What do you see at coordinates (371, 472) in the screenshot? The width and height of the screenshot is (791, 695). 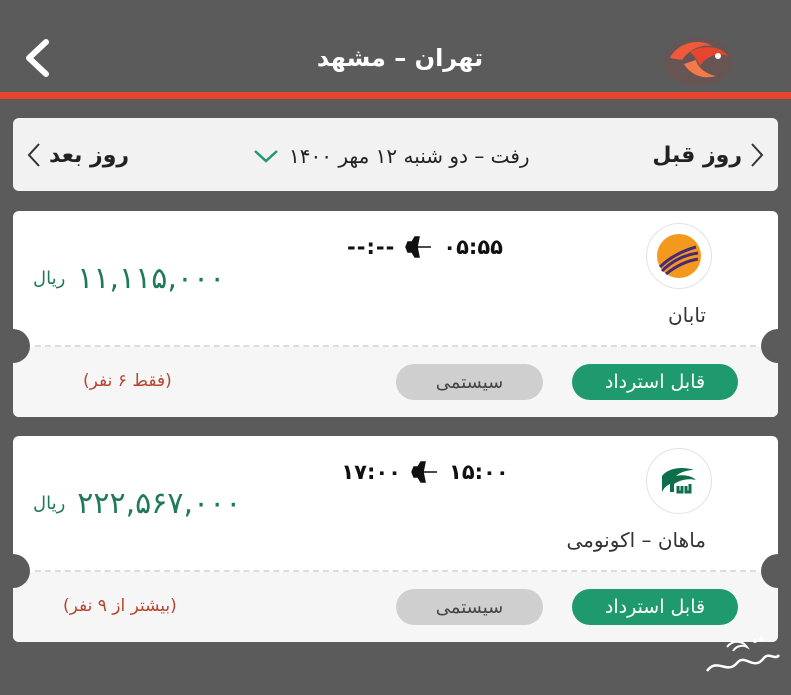 I see `arrival-time: ۱۷:۰۰` at bounding box center [371, 472].